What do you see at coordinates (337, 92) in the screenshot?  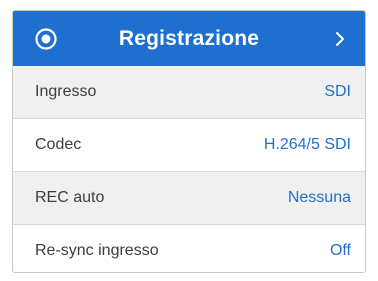 I see `setting-value-input: SDI` at bounding box center [337, 92].